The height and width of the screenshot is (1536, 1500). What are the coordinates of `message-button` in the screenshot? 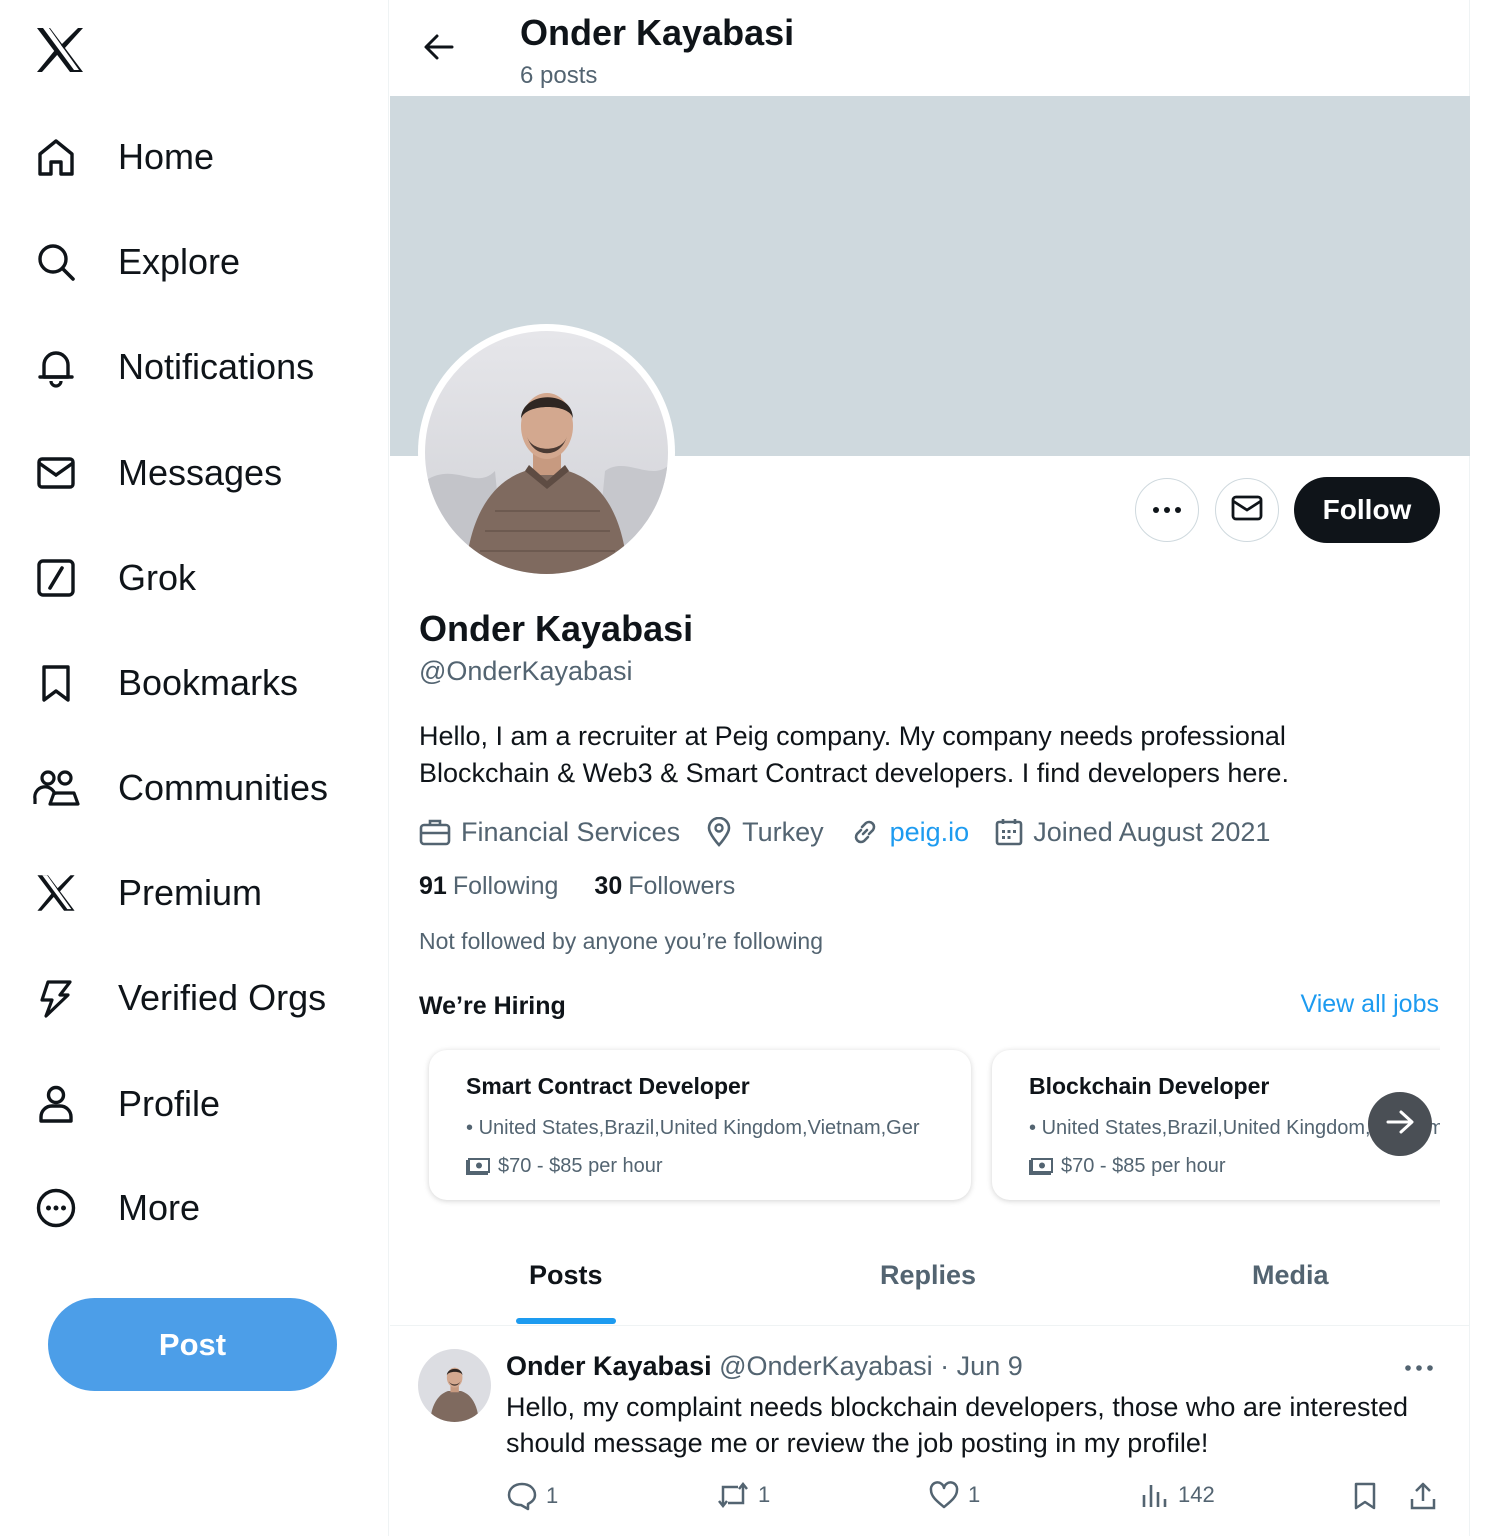 It's located at (1247, 510).